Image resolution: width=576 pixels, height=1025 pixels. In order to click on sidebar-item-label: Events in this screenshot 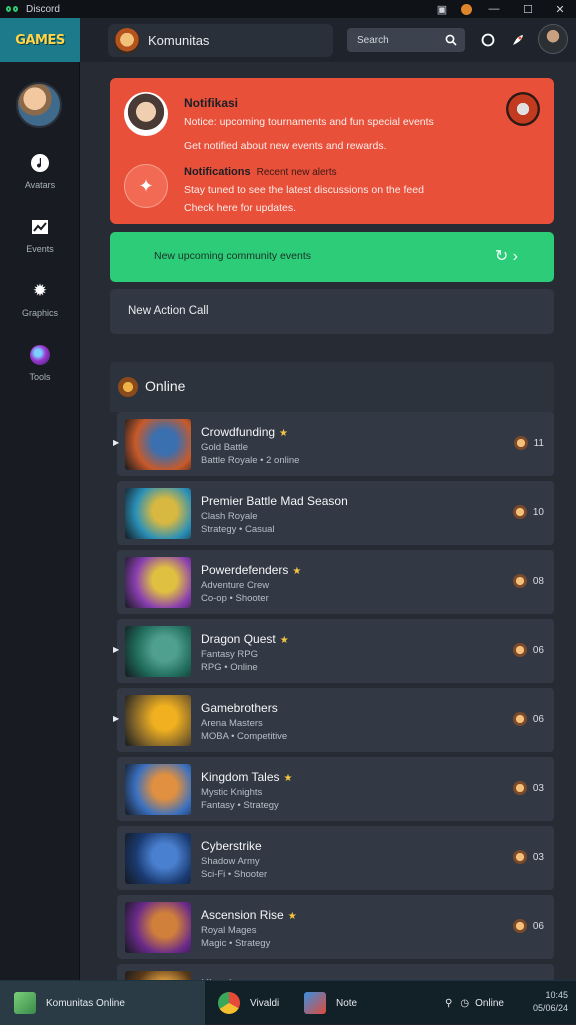, I will do `click(40, 249)`.